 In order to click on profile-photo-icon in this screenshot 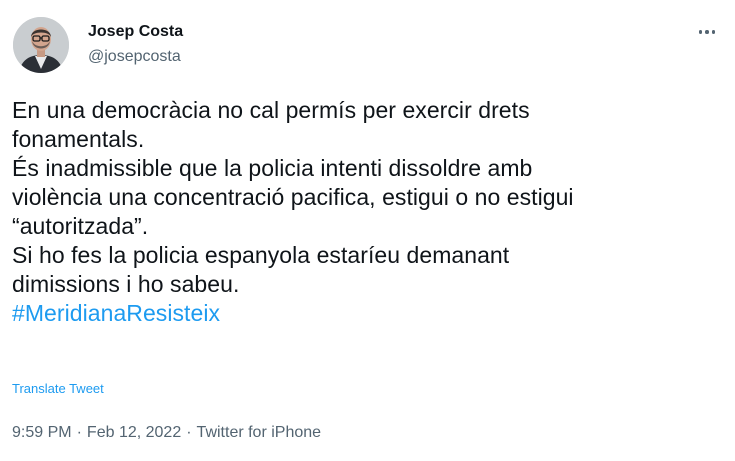, I will do `click(41, 45)`.